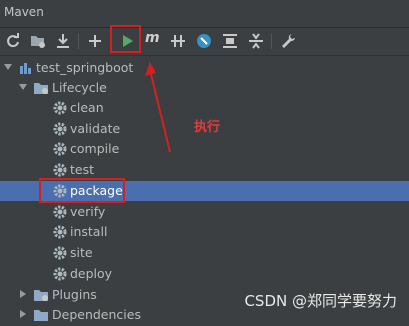 The width and height of the screenshot is (409, 326). I want to click on watermark: CSDN @郑同学要努力, so click(320, 301).